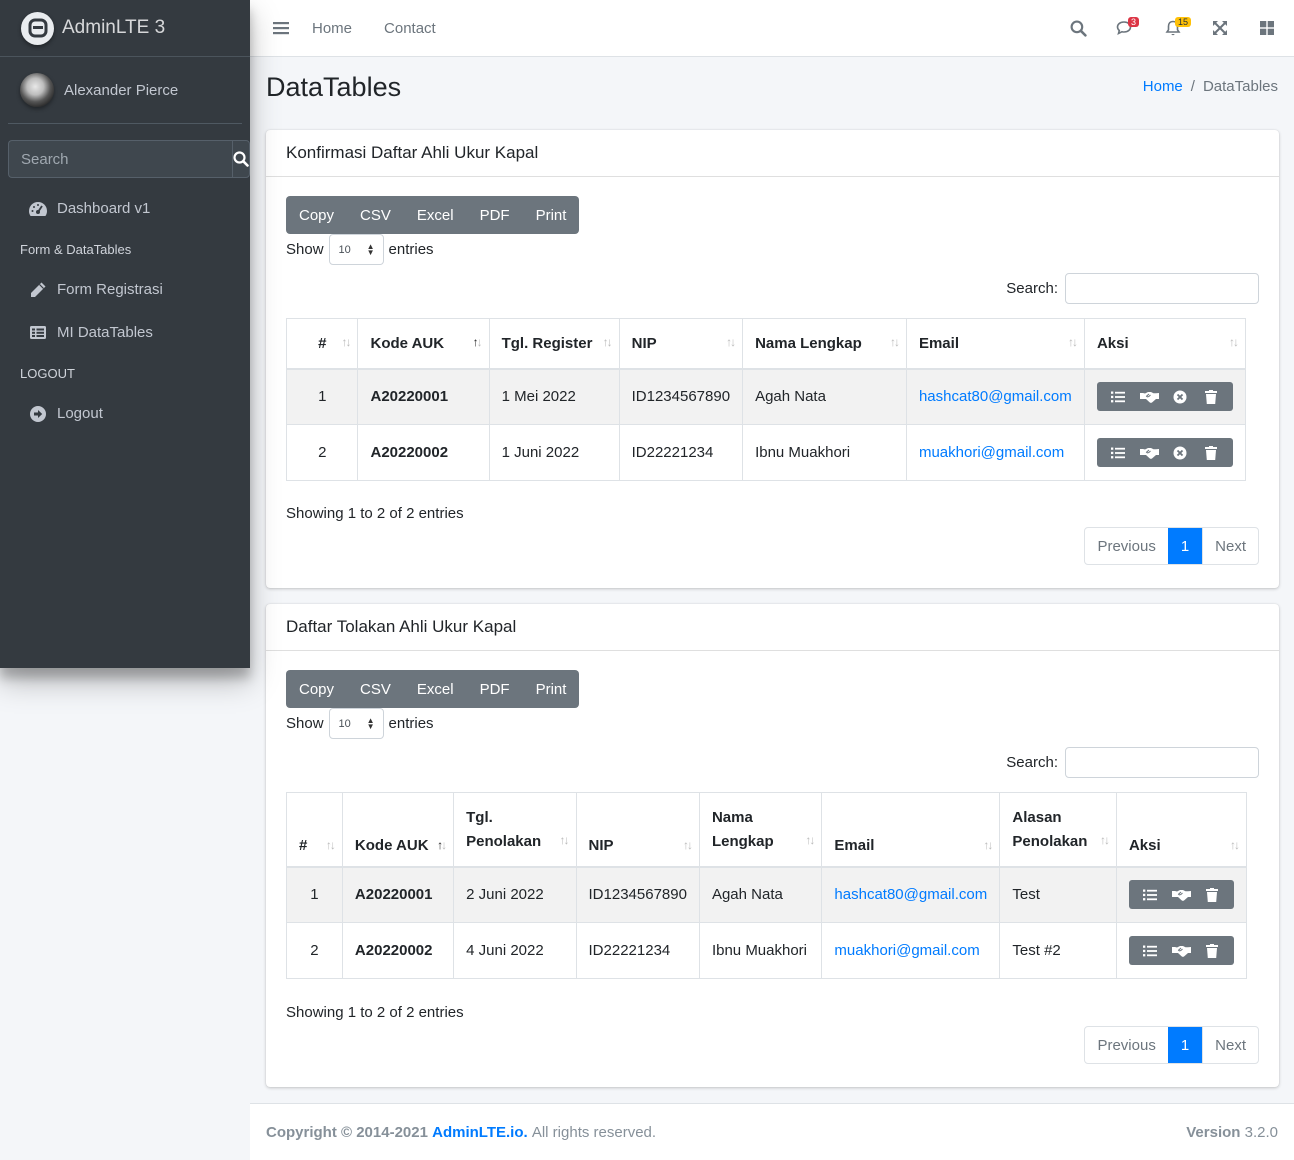  I want to click on user-panel: Alexander Pierce, so click(125, 90).